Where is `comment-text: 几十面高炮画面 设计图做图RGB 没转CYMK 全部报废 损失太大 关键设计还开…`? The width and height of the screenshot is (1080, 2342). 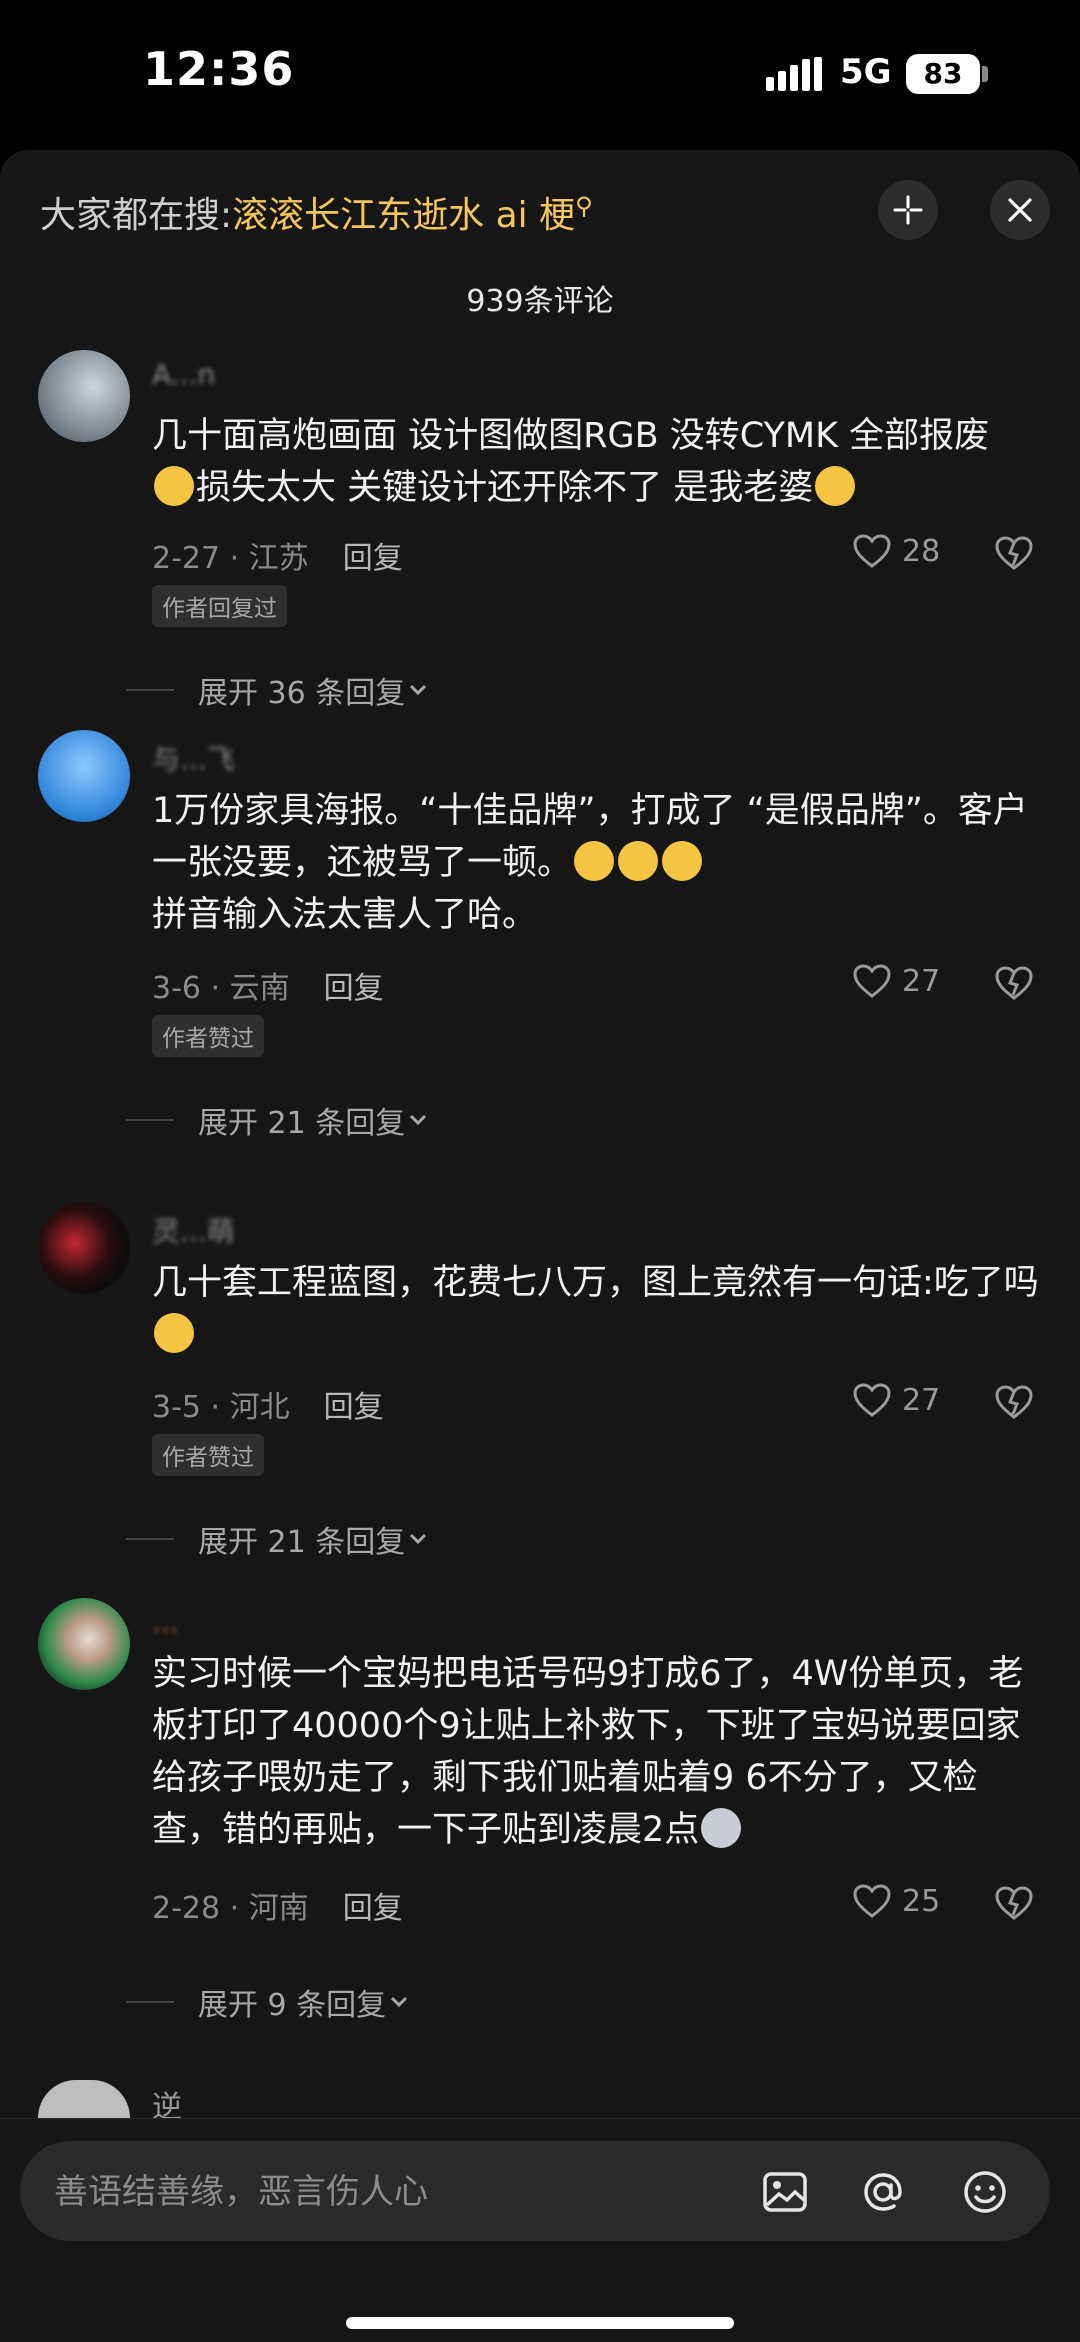 comment-text: 几十面高炮画面 设计图做图RGB 没转CYMK 全部报废 损失太大 关键设计还开… is located at coordinates (597, 462).